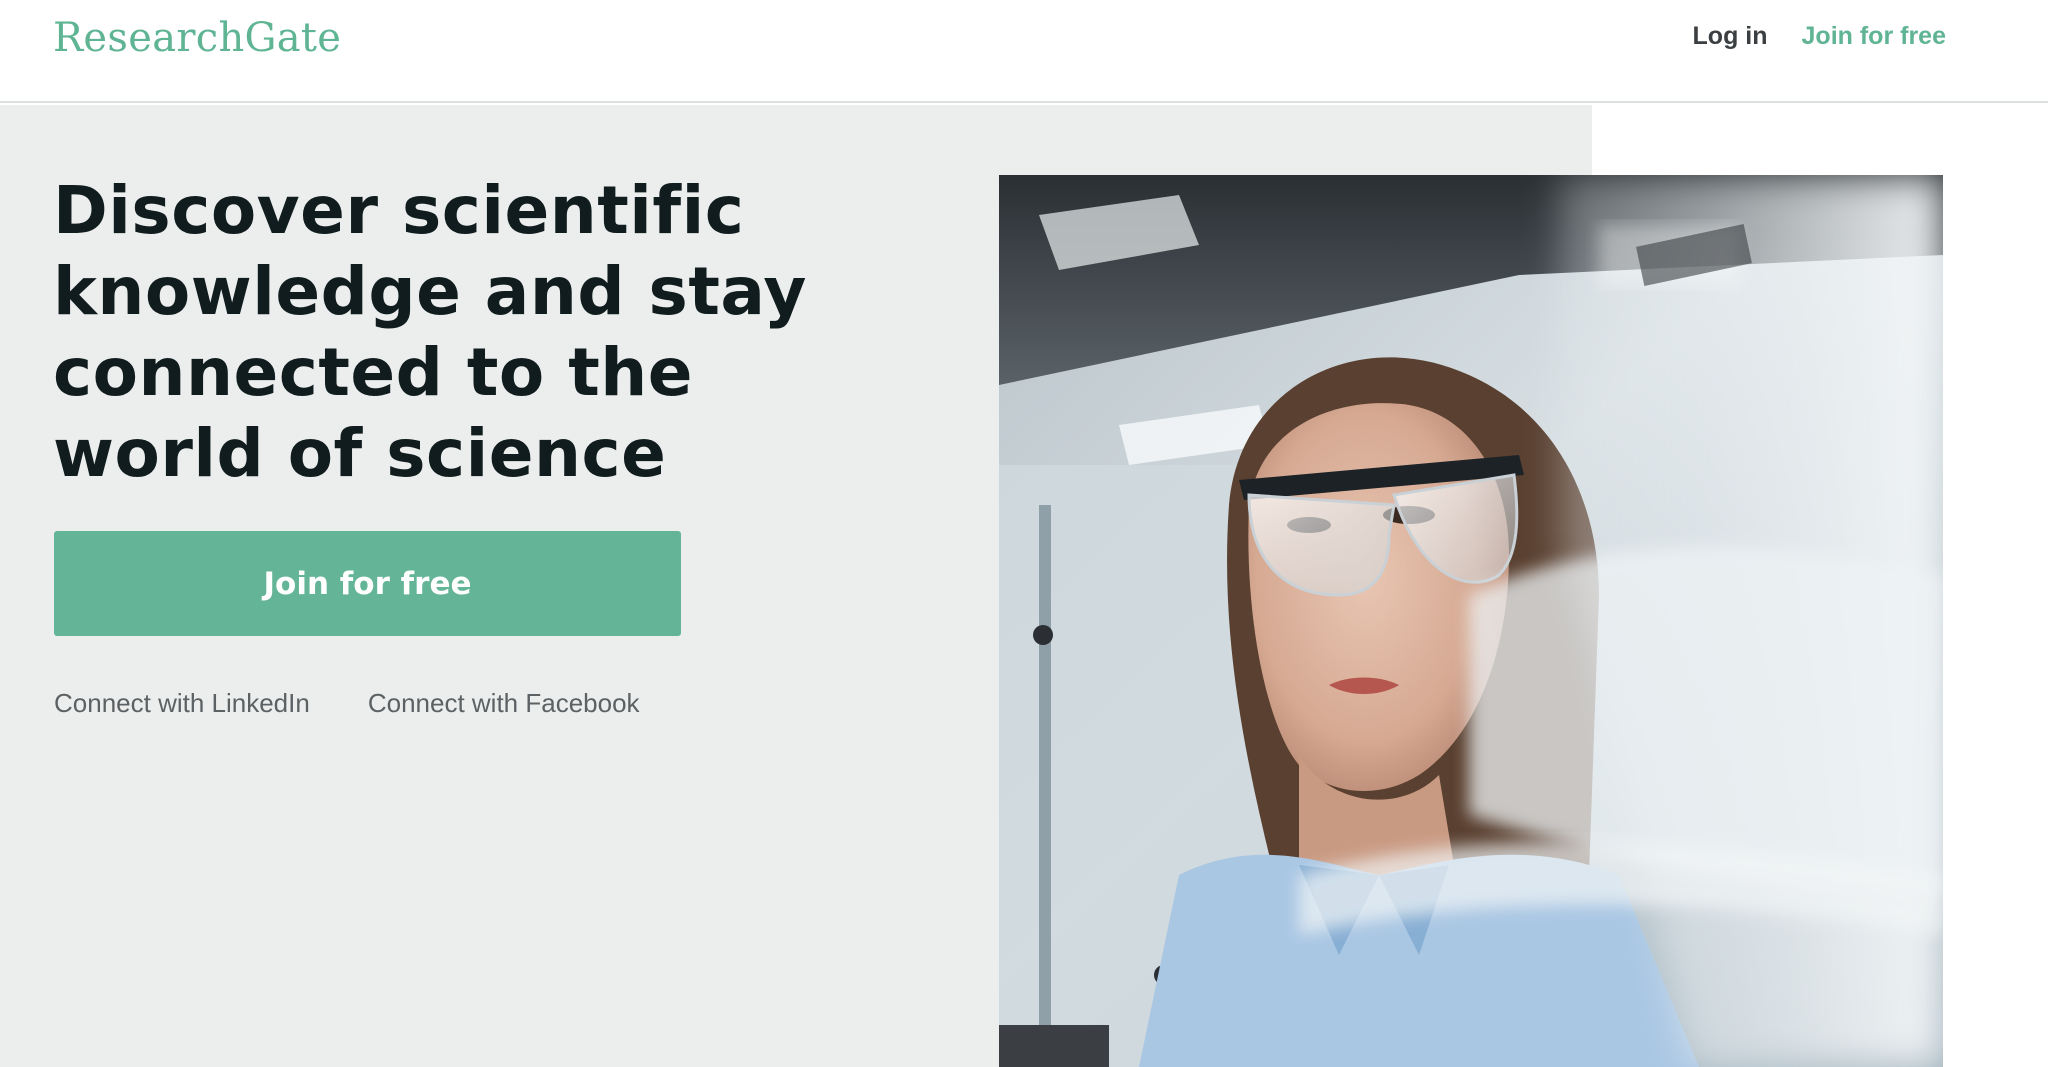  I want to click on join-for-free-button: Join for free, so click(367, 583).